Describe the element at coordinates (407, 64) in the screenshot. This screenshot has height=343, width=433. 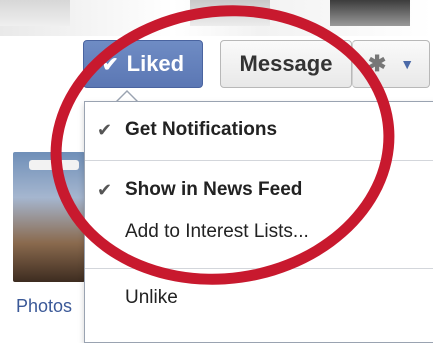
I see `chevron-down-icon: ▼` at that location.